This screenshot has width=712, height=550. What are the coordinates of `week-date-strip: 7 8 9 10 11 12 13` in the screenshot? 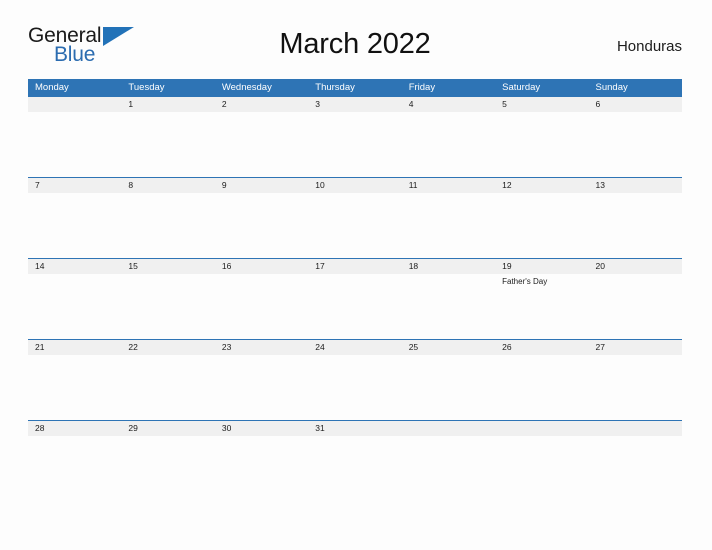 It's located at (355, 185).